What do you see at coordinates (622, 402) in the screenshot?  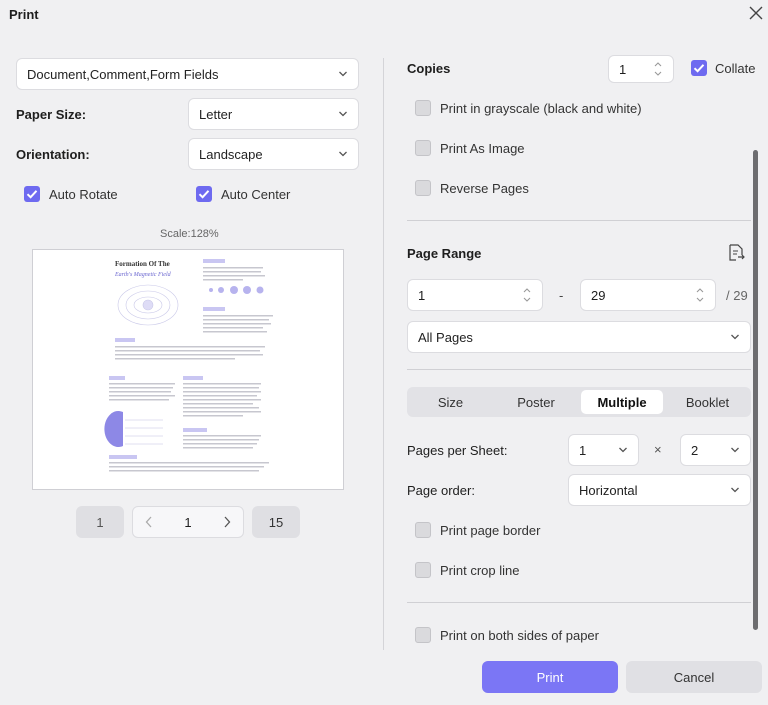 I see `tab-multiple: Multiple` at bounding box center [622, 402].